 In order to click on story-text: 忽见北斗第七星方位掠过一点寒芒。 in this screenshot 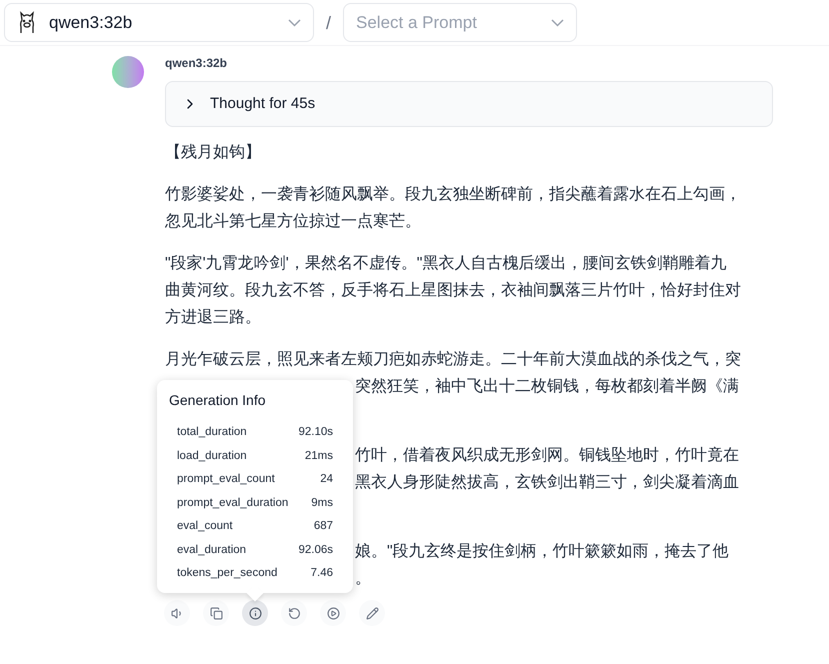, I will do `click(293, 221)`.